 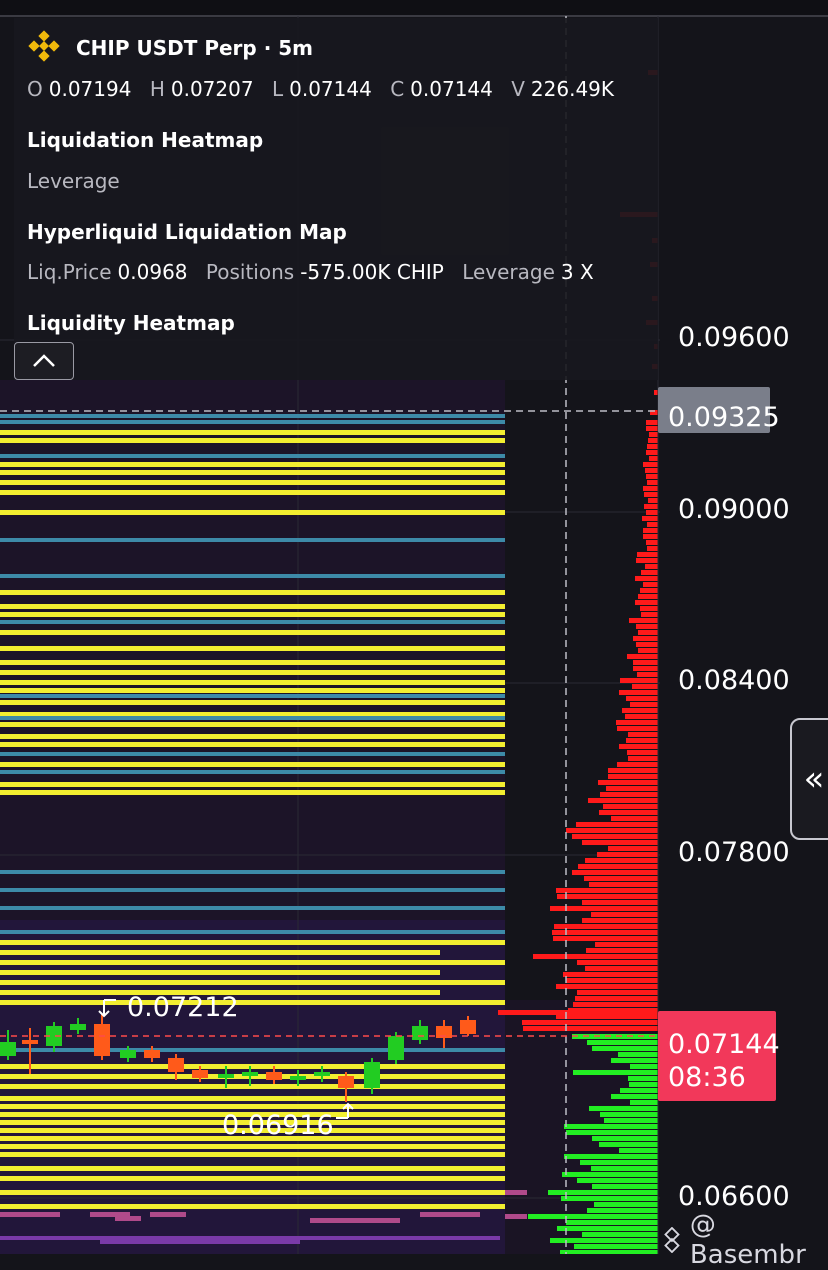 I want to click on ohlc-high-value: 0.07207, so click(x=212, y=89).